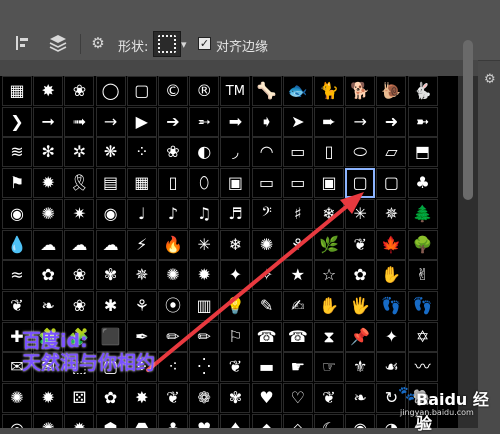 The image size is (500, 434). Describe the element at coordinates (204, 305) in the screenshot. I see `shape-cell: ▥` at that location.